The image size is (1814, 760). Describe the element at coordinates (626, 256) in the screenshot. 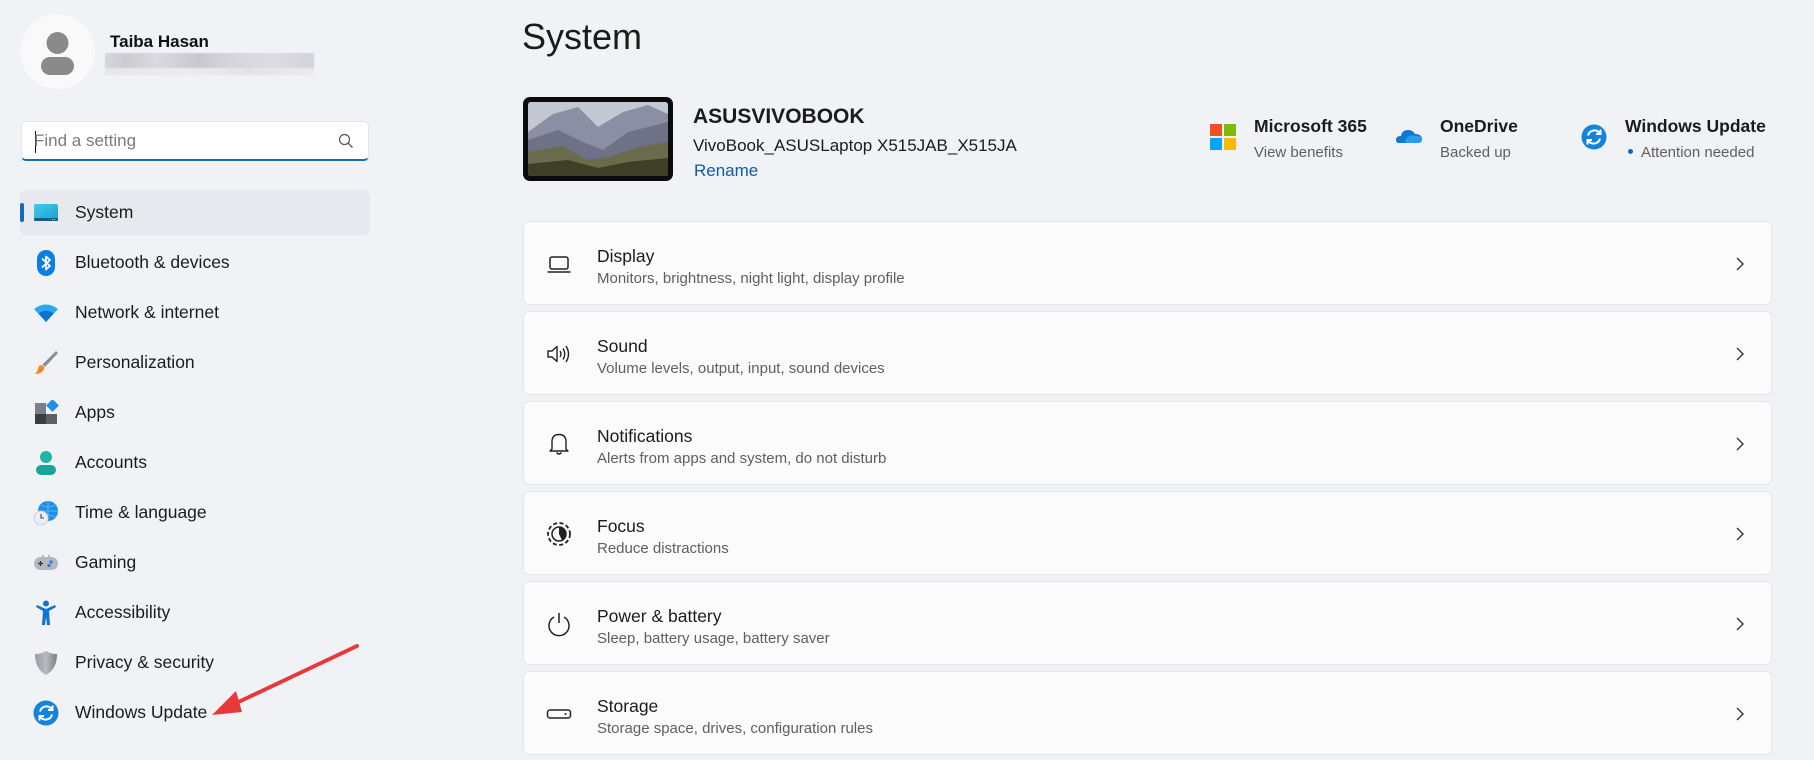

I see `card-title: Display` at that location.